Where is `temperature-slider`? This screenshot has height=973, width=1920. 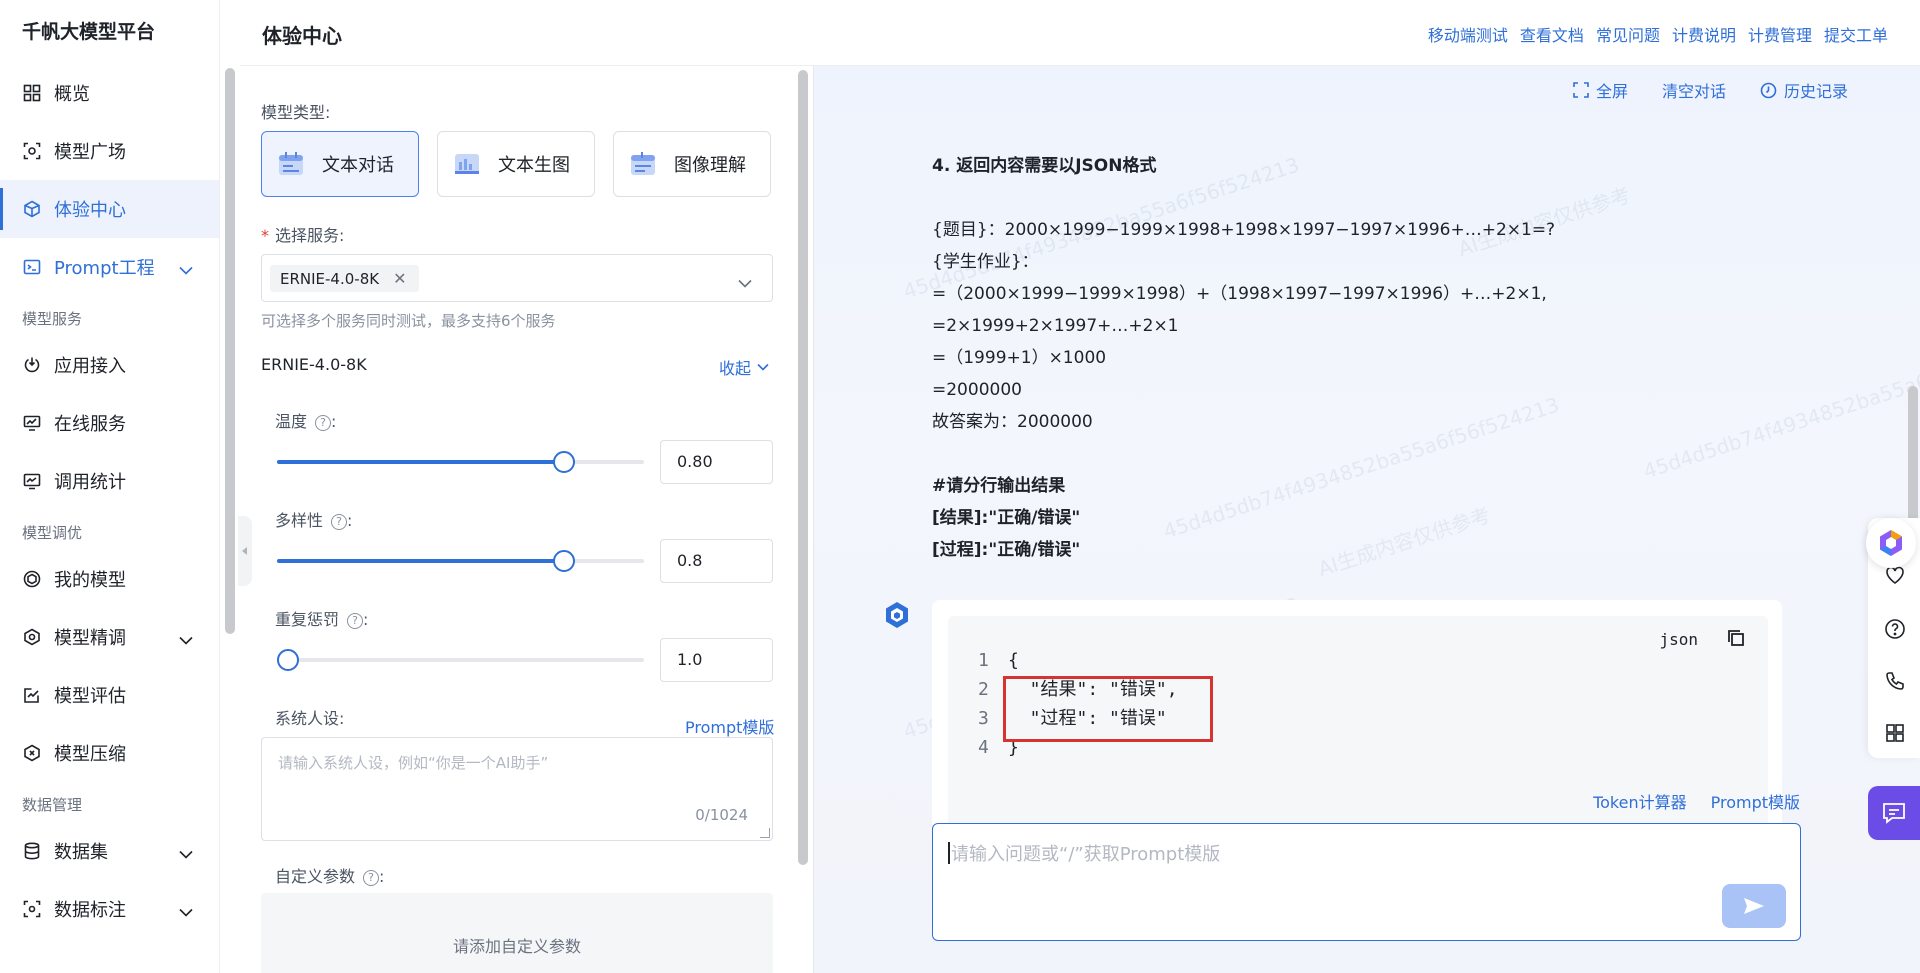 temperature-slider is located at coordinates (460, 462).